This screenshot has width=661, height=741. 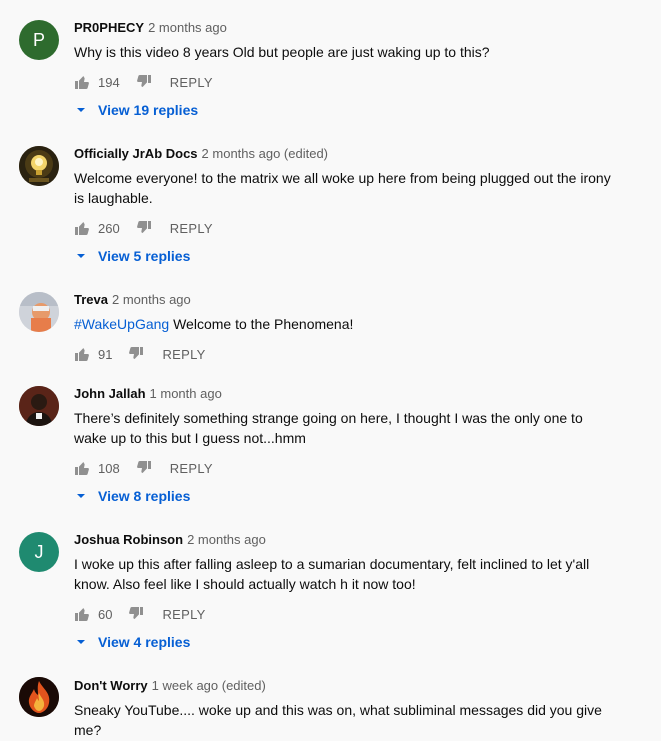 I want to click on comment-header: Treva 2 months ago, so click(x=132, y=300).